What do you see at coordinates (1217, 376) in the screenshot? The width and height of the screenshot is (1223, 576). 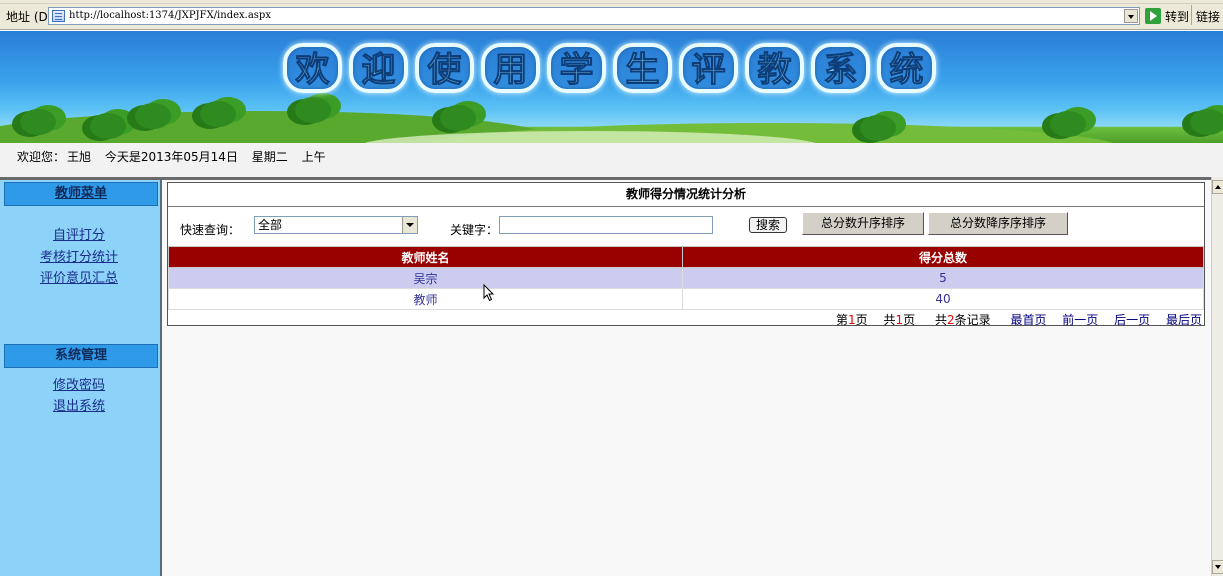 I see `vertical-scrollbar` at bounding box center [1217, 376].